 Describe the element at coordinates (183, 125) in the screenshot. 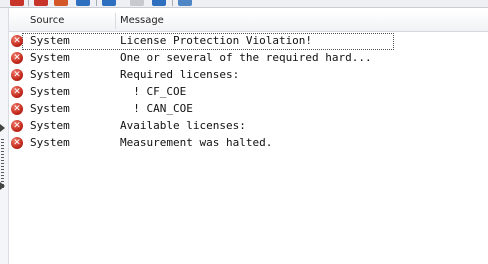

I see `cell-message: Available licenses:` at that location.